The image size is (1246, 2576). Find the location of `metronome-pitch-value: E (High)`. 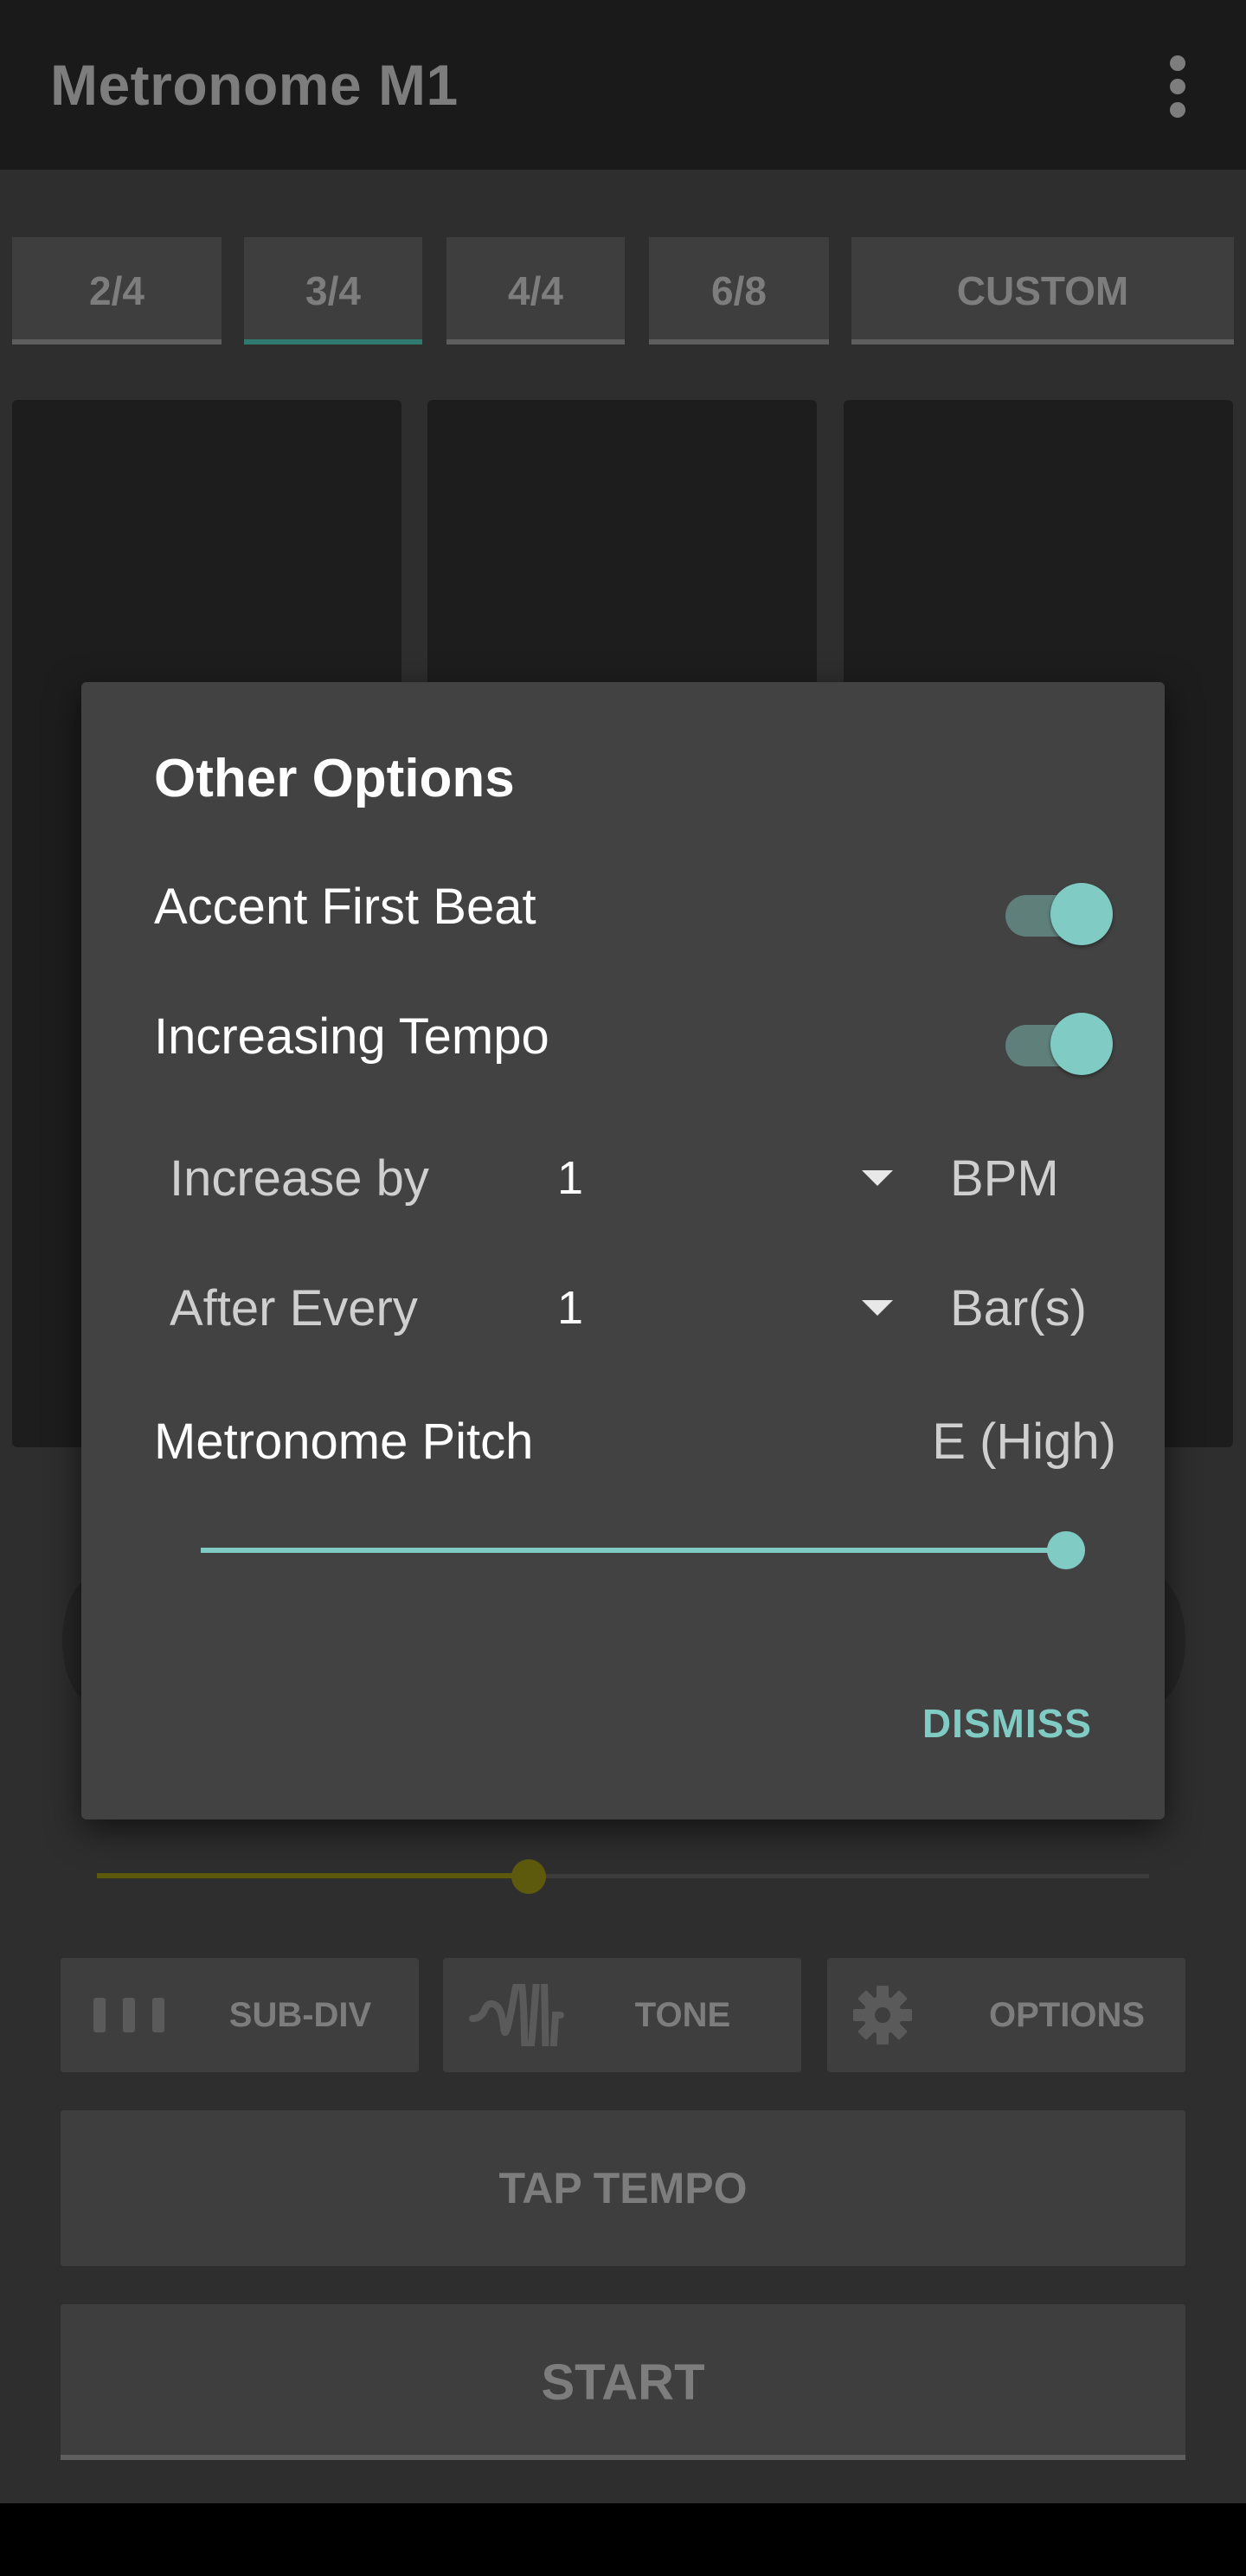

metronome-pitch-value: E (High) is located at coordinates (1024, 1442).